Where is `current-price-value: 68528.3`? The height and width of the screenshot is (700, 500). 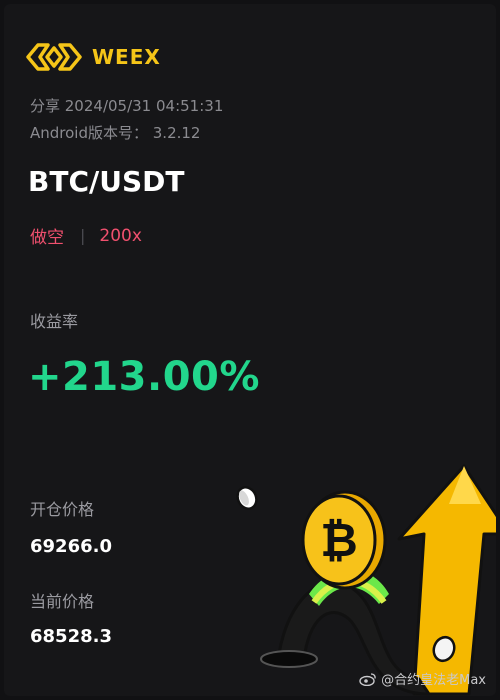
current-price-value: 68528.3 is located at coordinates (71, 636).